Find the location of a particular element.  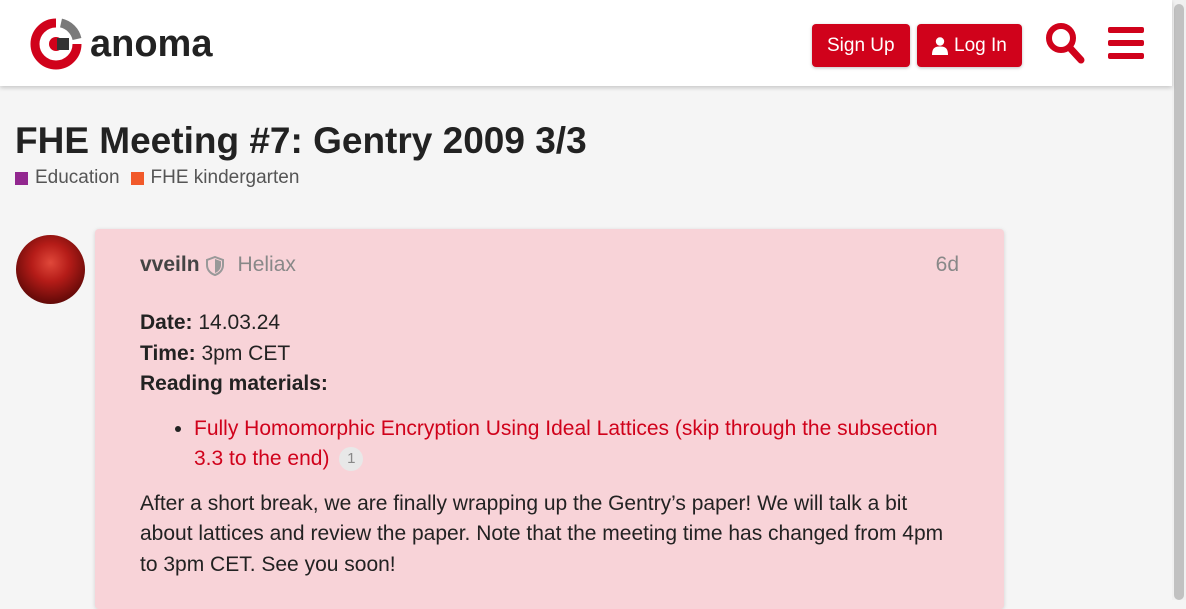

sign-up-label: Sign Up is located at coordinates (861, 45).